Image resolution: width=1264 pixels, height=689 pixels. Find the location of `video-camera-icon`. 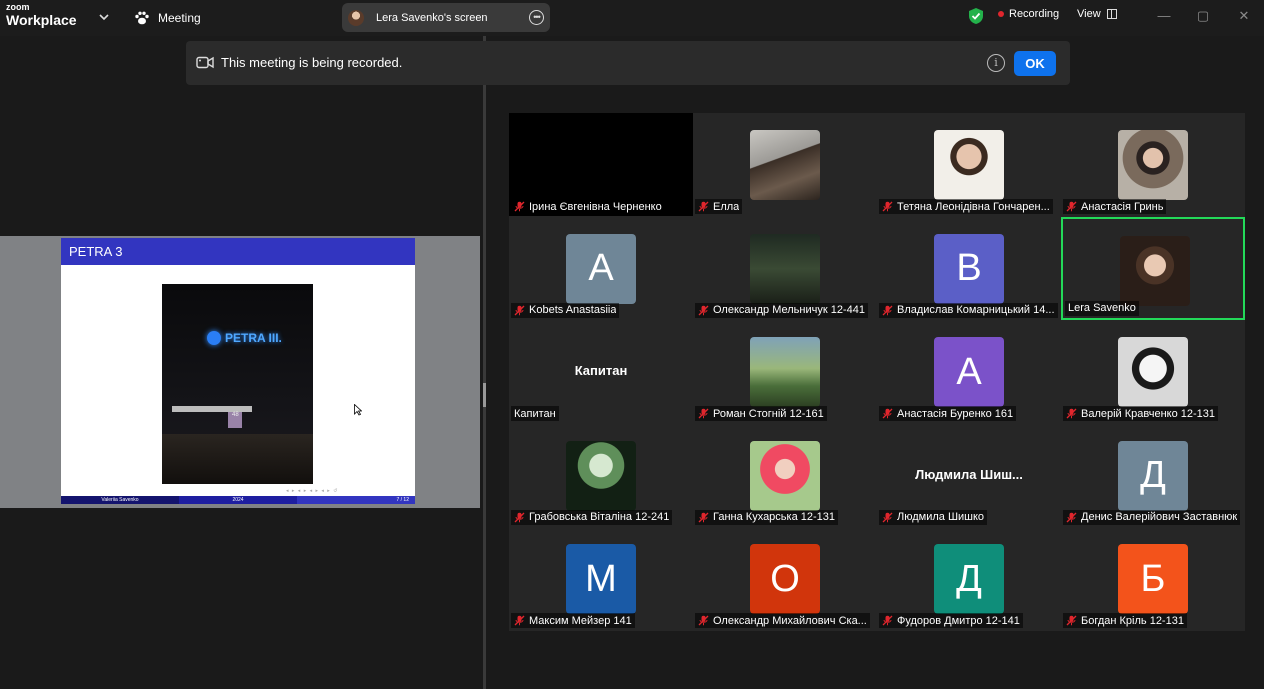

video-camera-icon is located at coordinates (205, 62).